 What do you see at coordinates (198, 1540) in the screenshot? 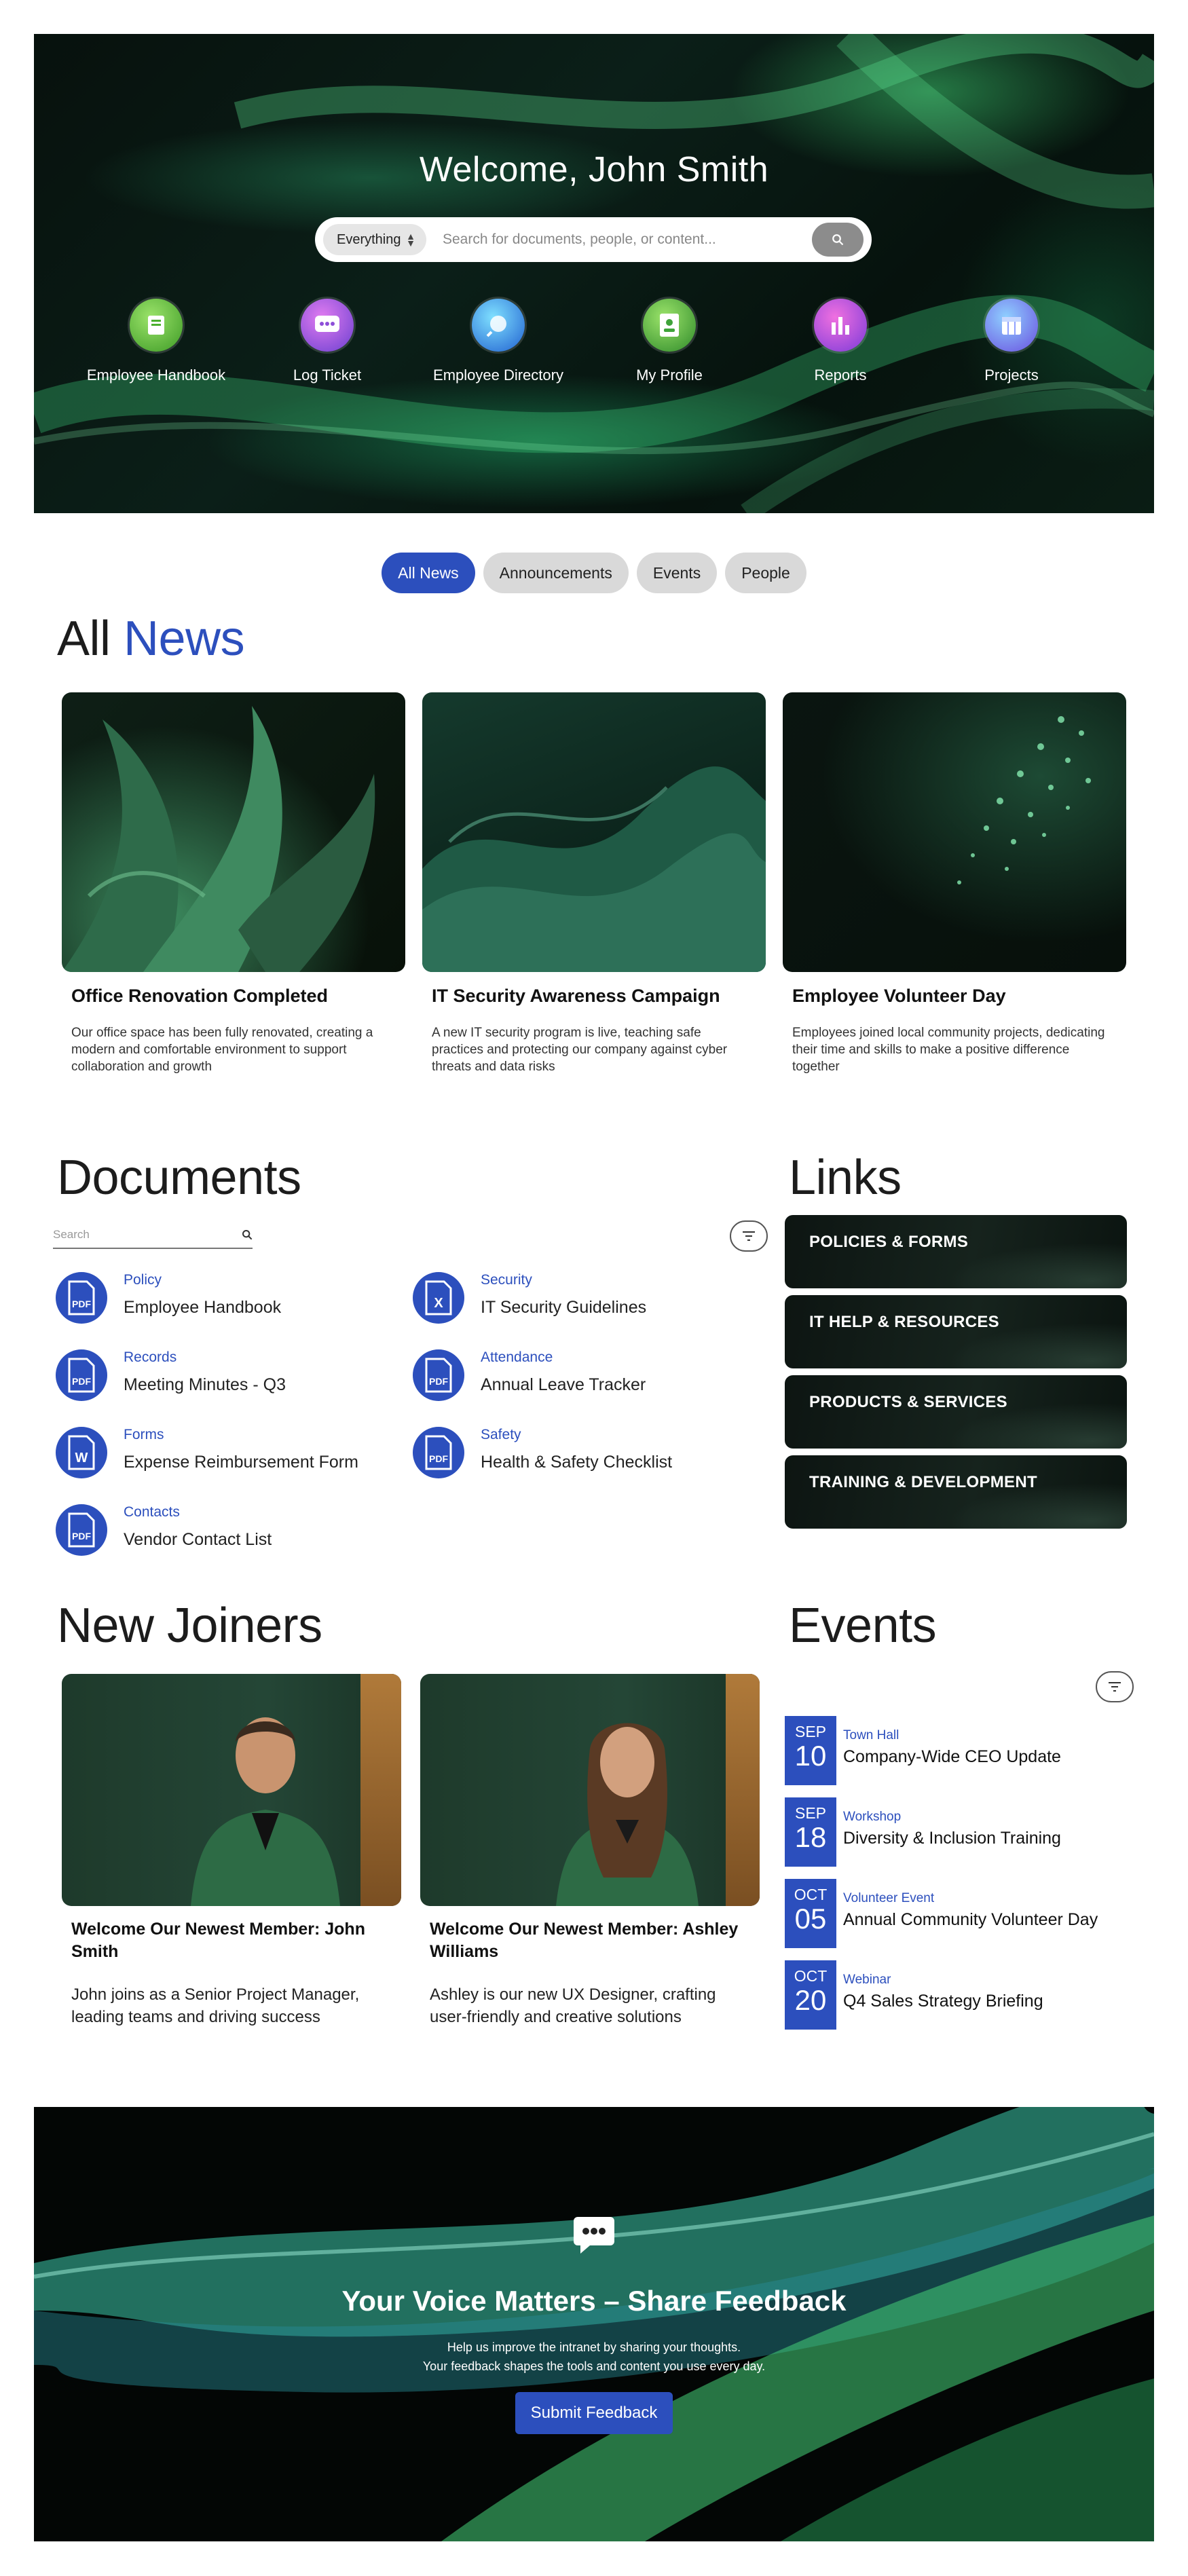
I see `document-name: Vendor Contact List` at bounding box center [198, 1540].